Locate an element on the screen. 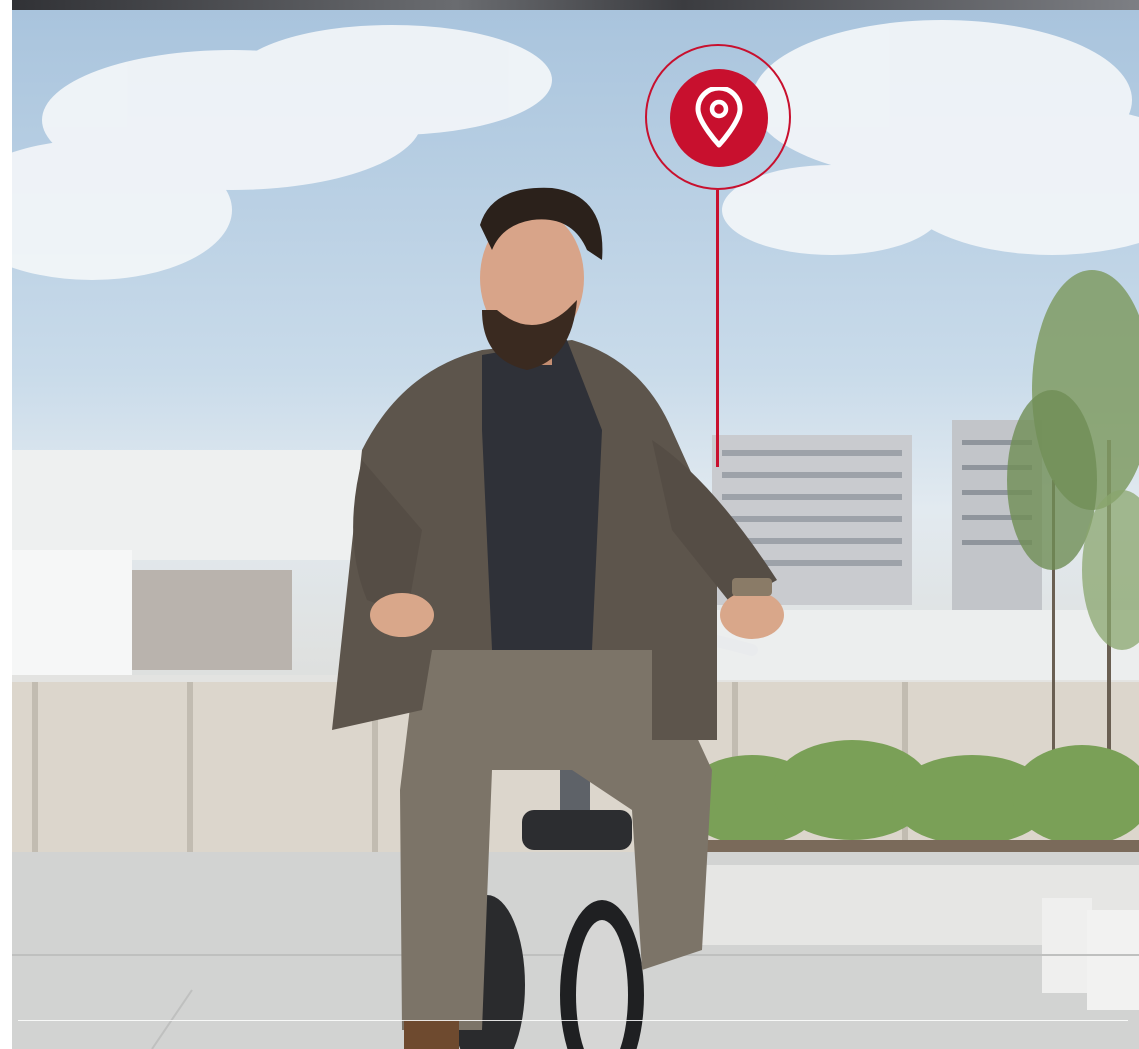  left-margin is located at coordinates (6, 524).